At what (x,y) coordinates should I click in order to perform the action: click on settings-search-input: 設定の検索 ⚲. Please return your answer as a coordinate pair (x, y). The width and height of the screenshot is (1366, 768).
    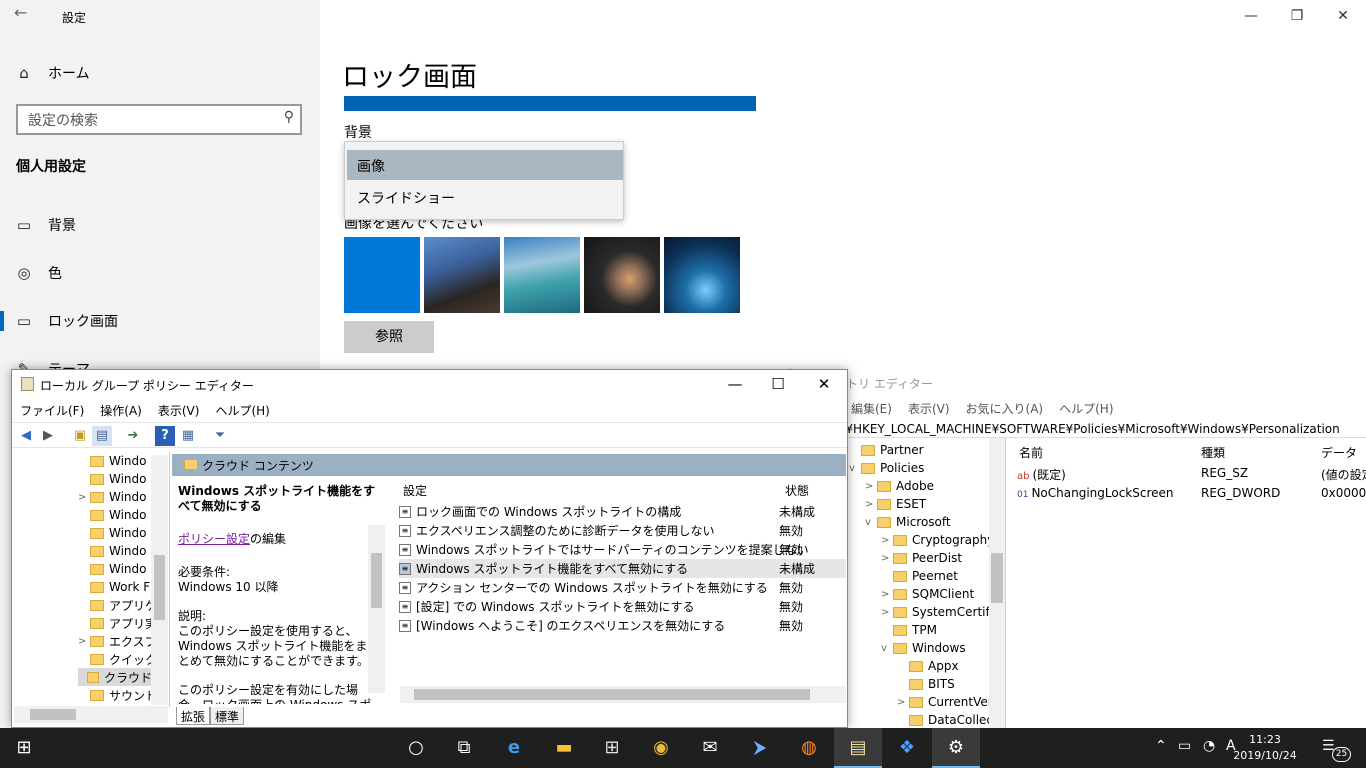
    Looking at the image, I should click on (159, 119).